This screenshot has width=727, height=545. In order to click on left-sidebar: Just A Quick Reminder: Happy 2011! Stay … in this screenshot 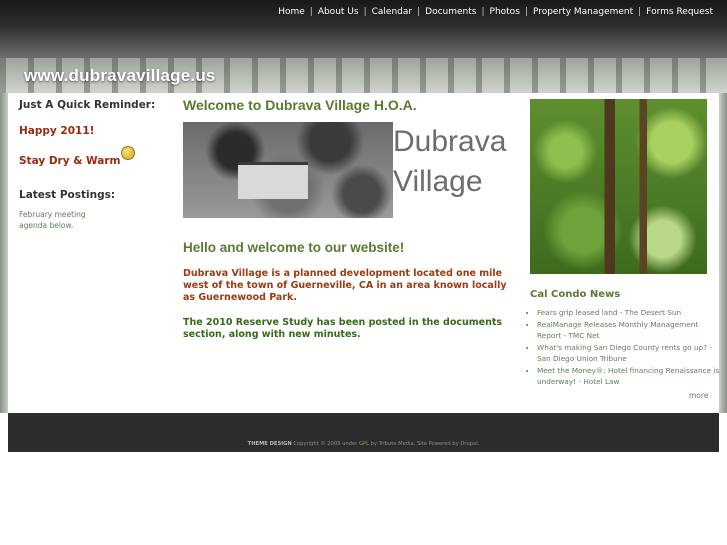, I will do `click(94, 165)`.